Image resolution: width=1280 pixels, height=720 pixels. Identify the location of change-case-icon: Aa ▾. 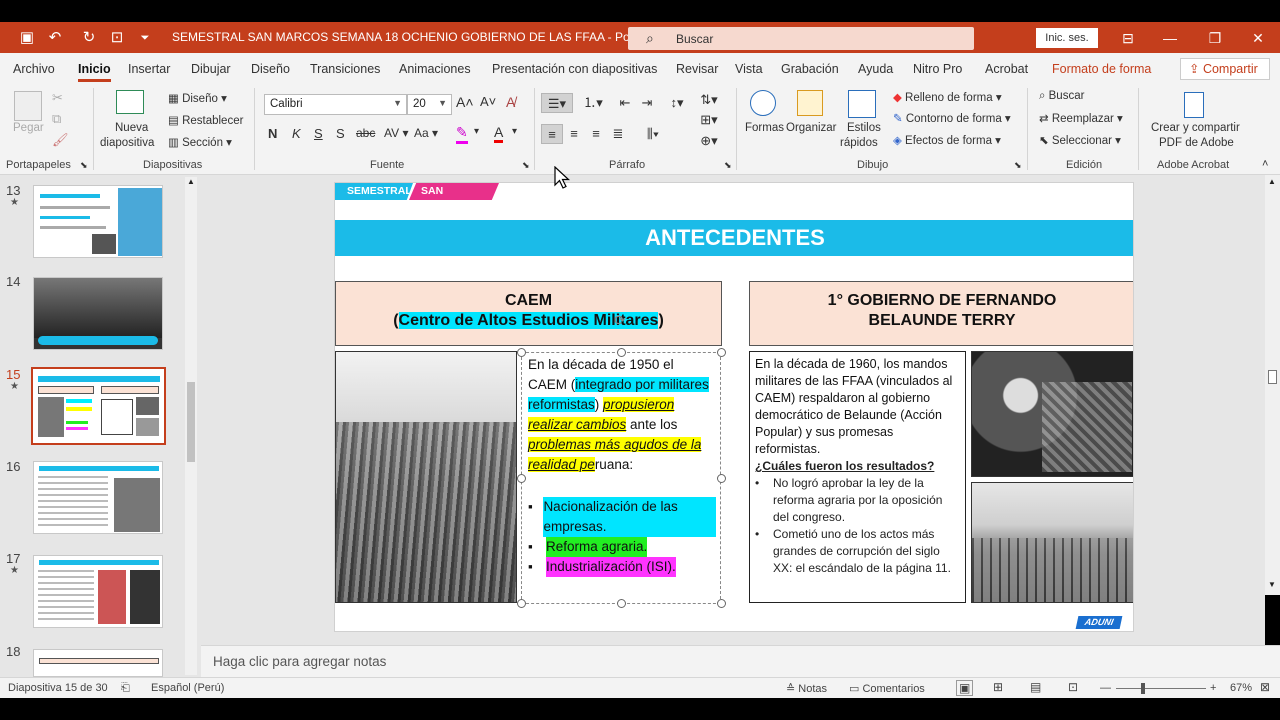
(426, 133).